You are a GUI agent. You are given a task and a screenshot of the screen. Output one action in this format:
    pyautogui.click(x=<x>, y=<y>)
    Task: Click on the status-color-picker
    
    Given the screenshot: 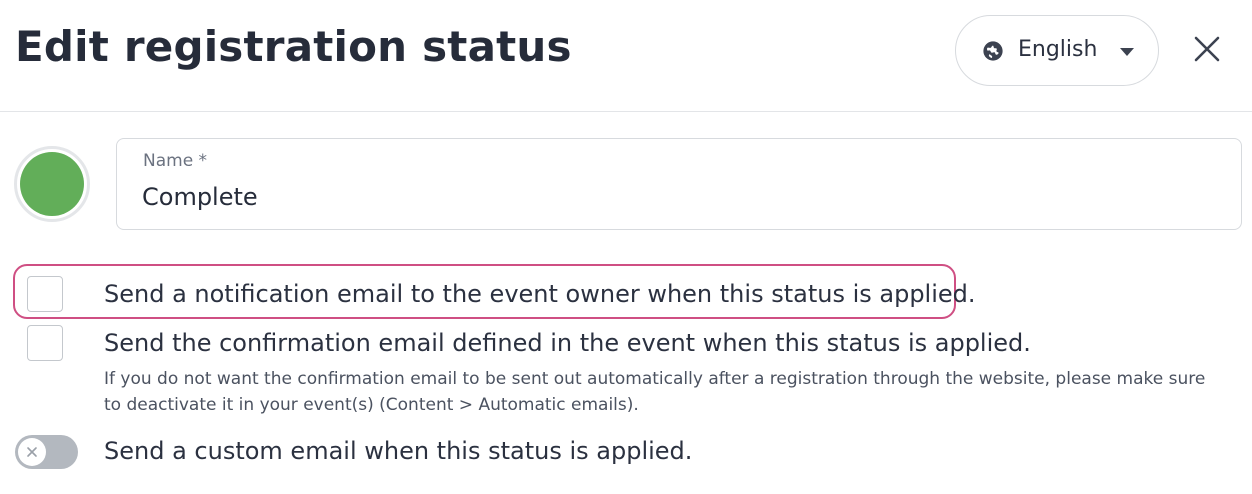 What is the action you would take?
    pyautogui.click(x=52, y=184)
    